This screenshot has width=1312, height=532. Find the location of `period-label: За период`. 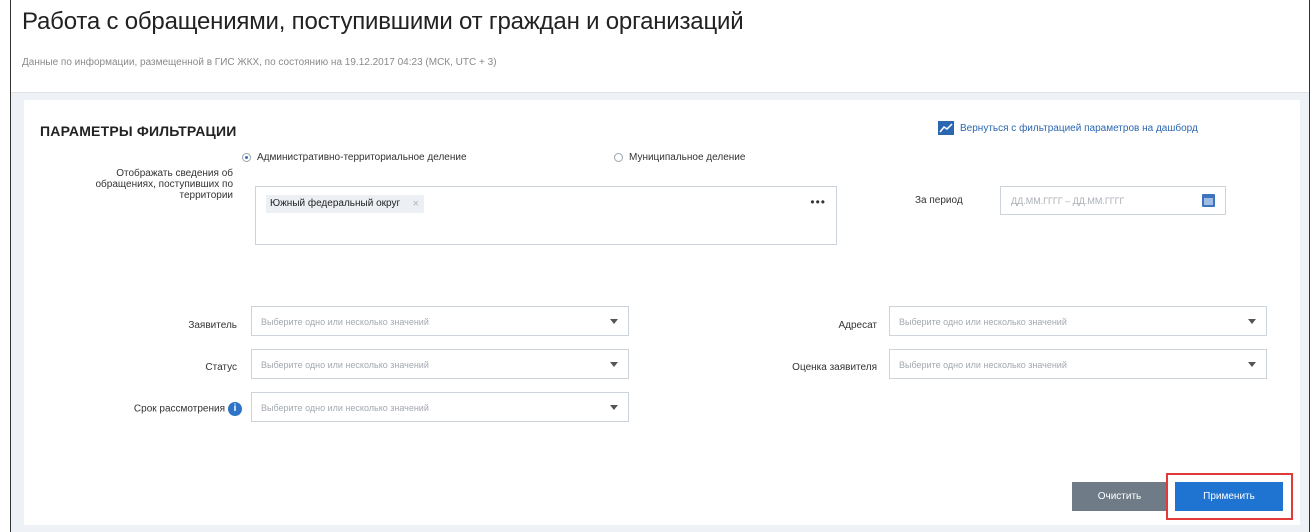

period-label: За период is located at coordinates (939, 200).